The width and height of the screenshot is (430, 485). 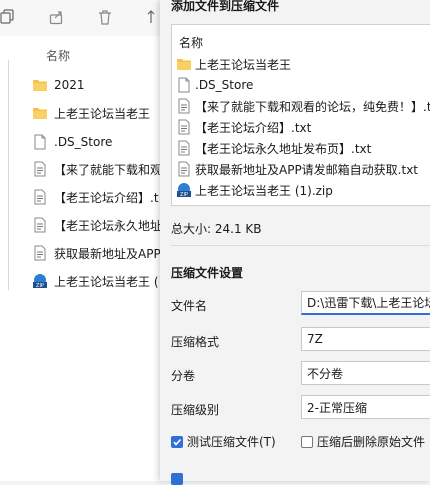 What do you see at coordinates (96, 85) in the screenshot?
I see `list-item: 2021` at bounding box center [96, 85].